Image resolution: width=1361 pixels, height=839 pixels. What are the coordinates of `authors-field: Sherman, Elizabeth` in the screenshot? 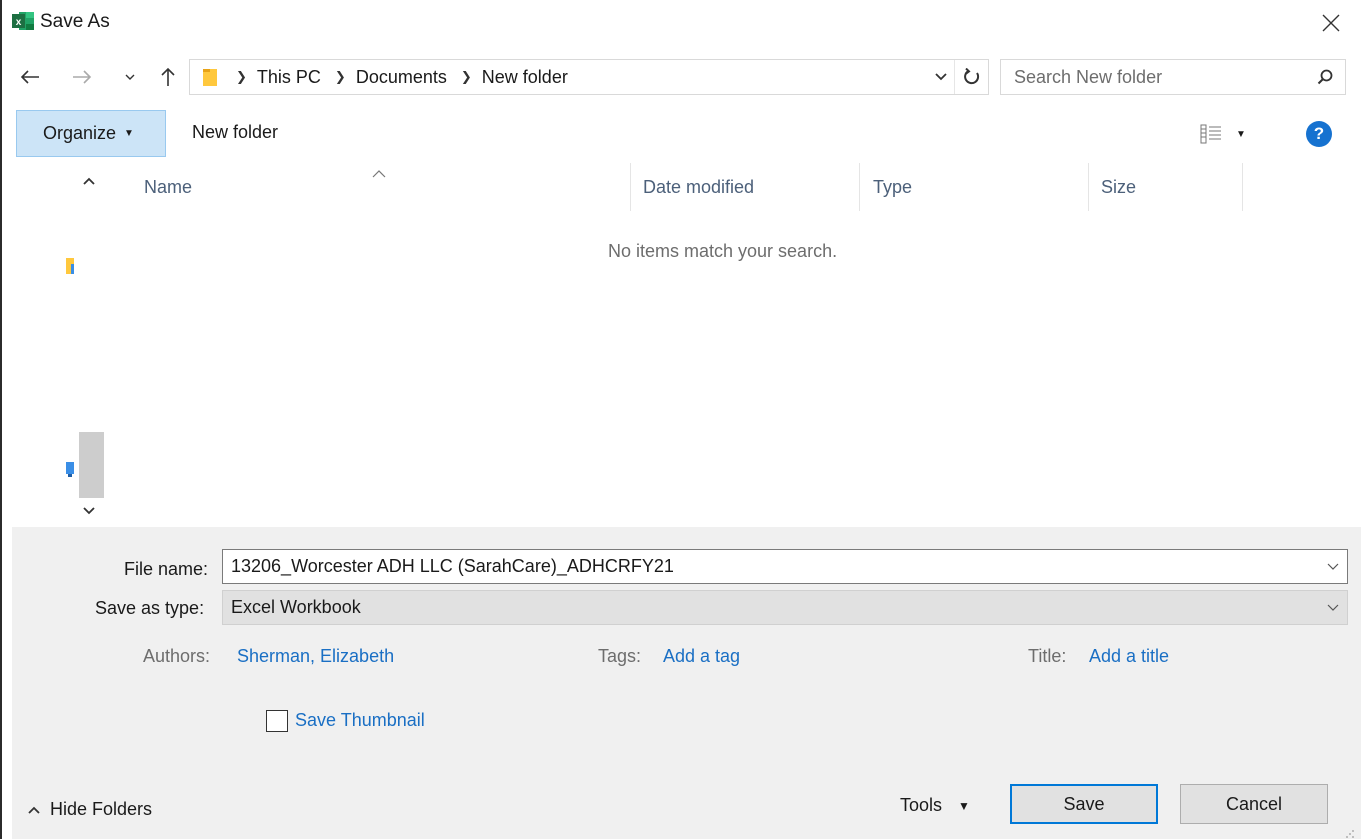 It's located at (315, 656).